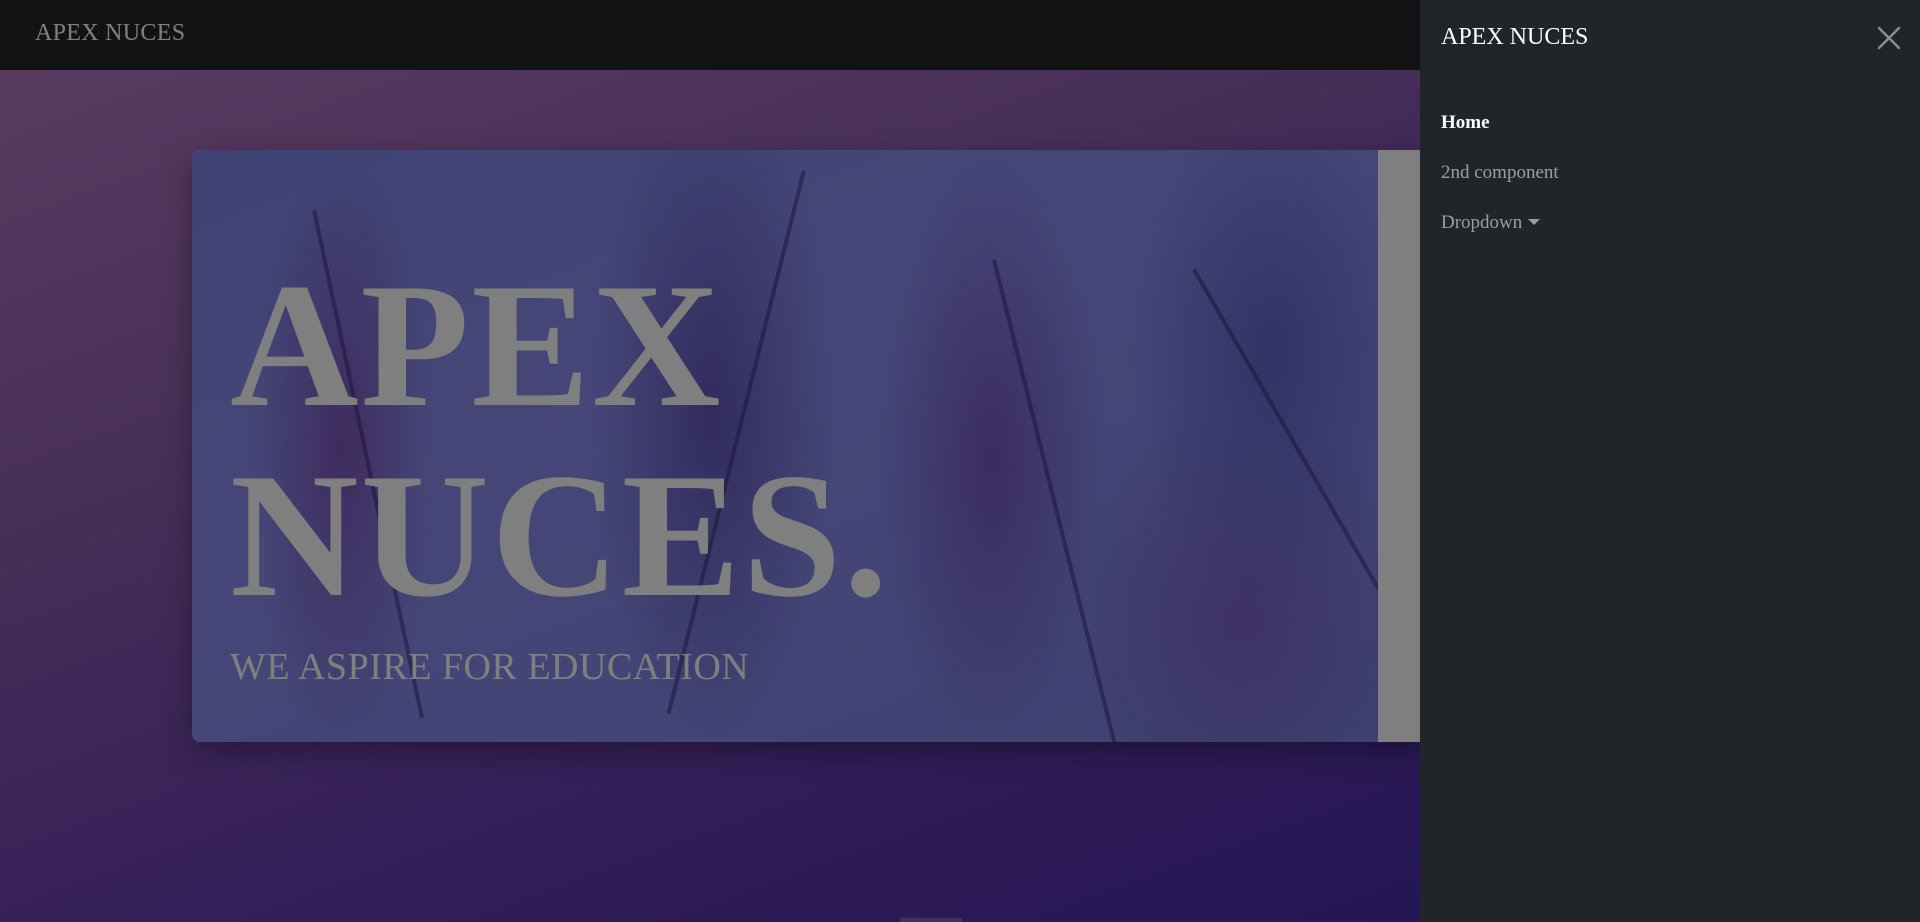 Image resolution: width=1920 pixels, height=922 pixels. I want to click on nav-link-dropdown: Dropdown, so click(1500, 233).